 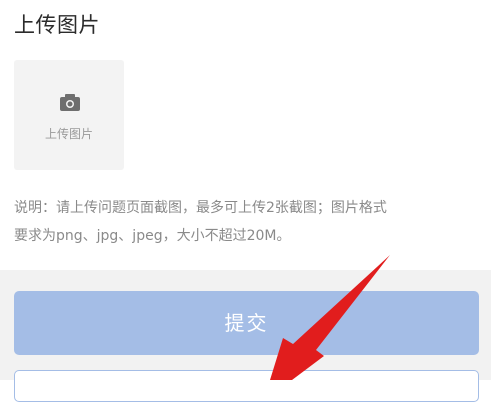 What do you see at coordinates (246, 386) in the screenshot?
I see `secondary-button` at bounding box center [246, 386].